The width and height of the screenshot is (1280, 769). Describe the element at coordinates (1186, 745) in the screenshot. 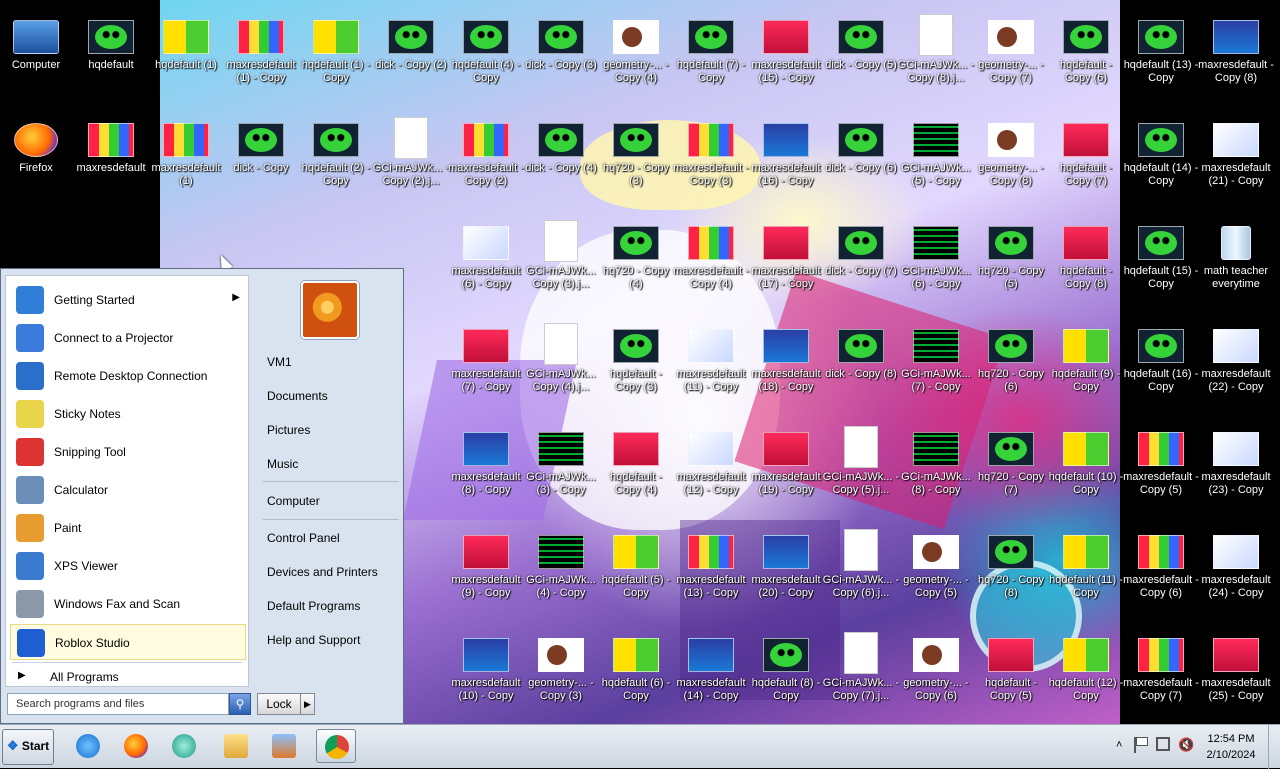

I see `volume-muted-icon: 🔇` at that location.